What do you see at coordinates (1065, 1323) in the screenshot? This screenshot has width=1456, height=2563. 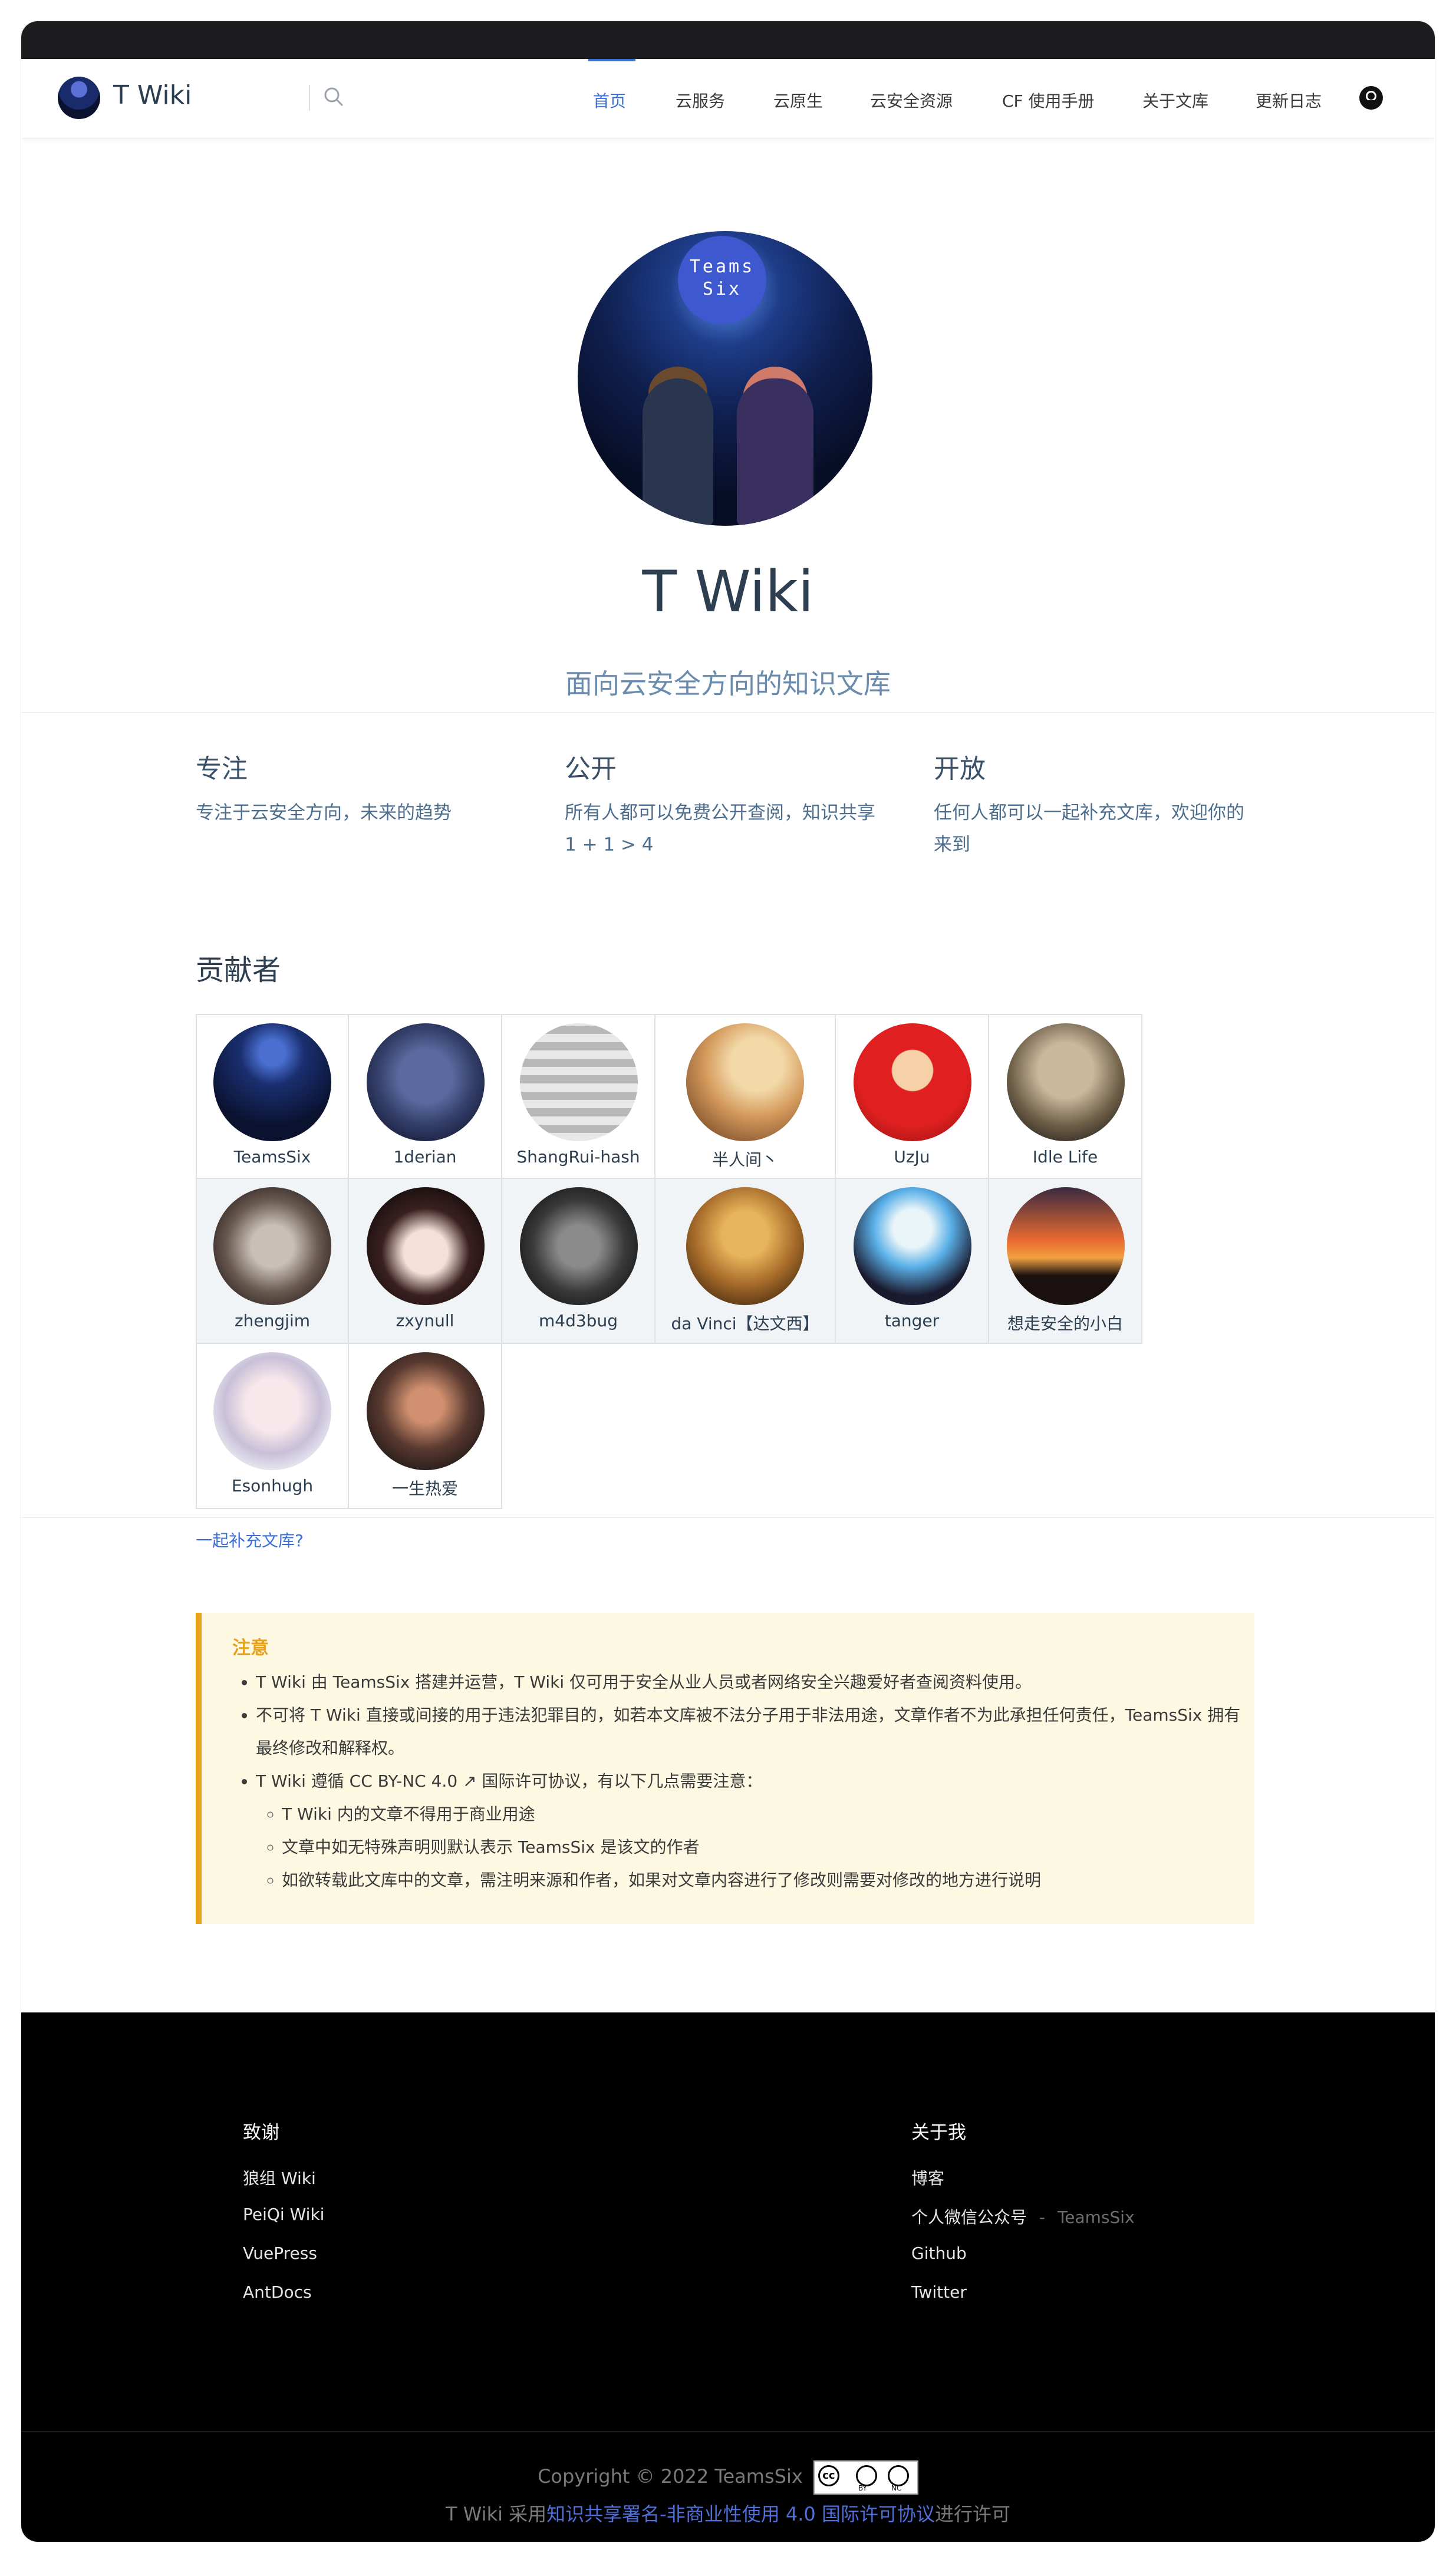 I see `contributor-name: 想走安全的小白` at bounding box center [1065, 1323].